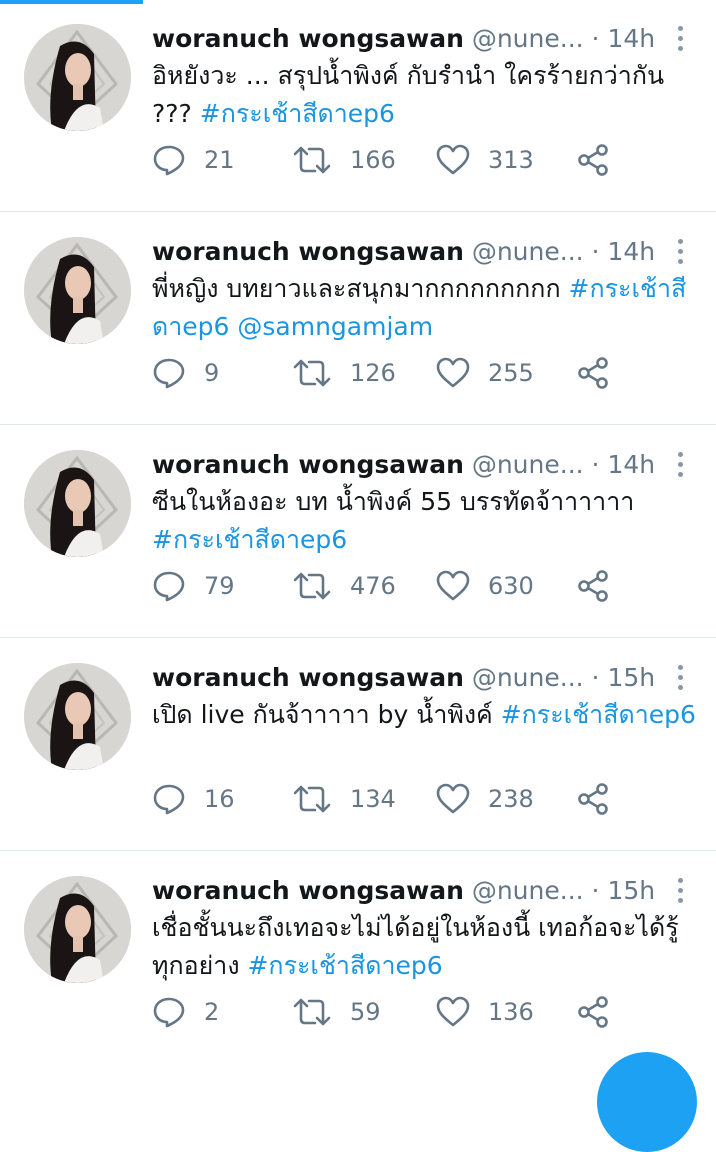  Describe the element at coordinates (485, 373) in the screenshot. I see `like-button: 255` at that location.